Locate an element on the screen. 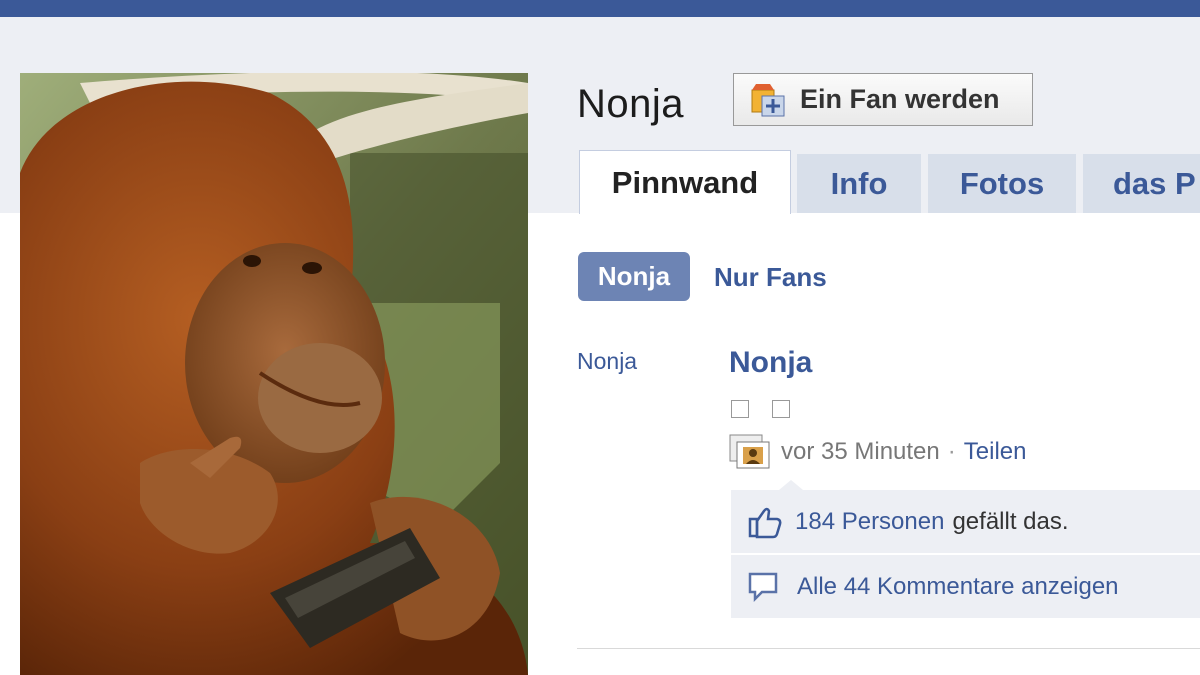 This screenshot has width=1200, height=675. comments-row: Alle 44 Kommentare anzeigen is located at coordinates (965, 585).